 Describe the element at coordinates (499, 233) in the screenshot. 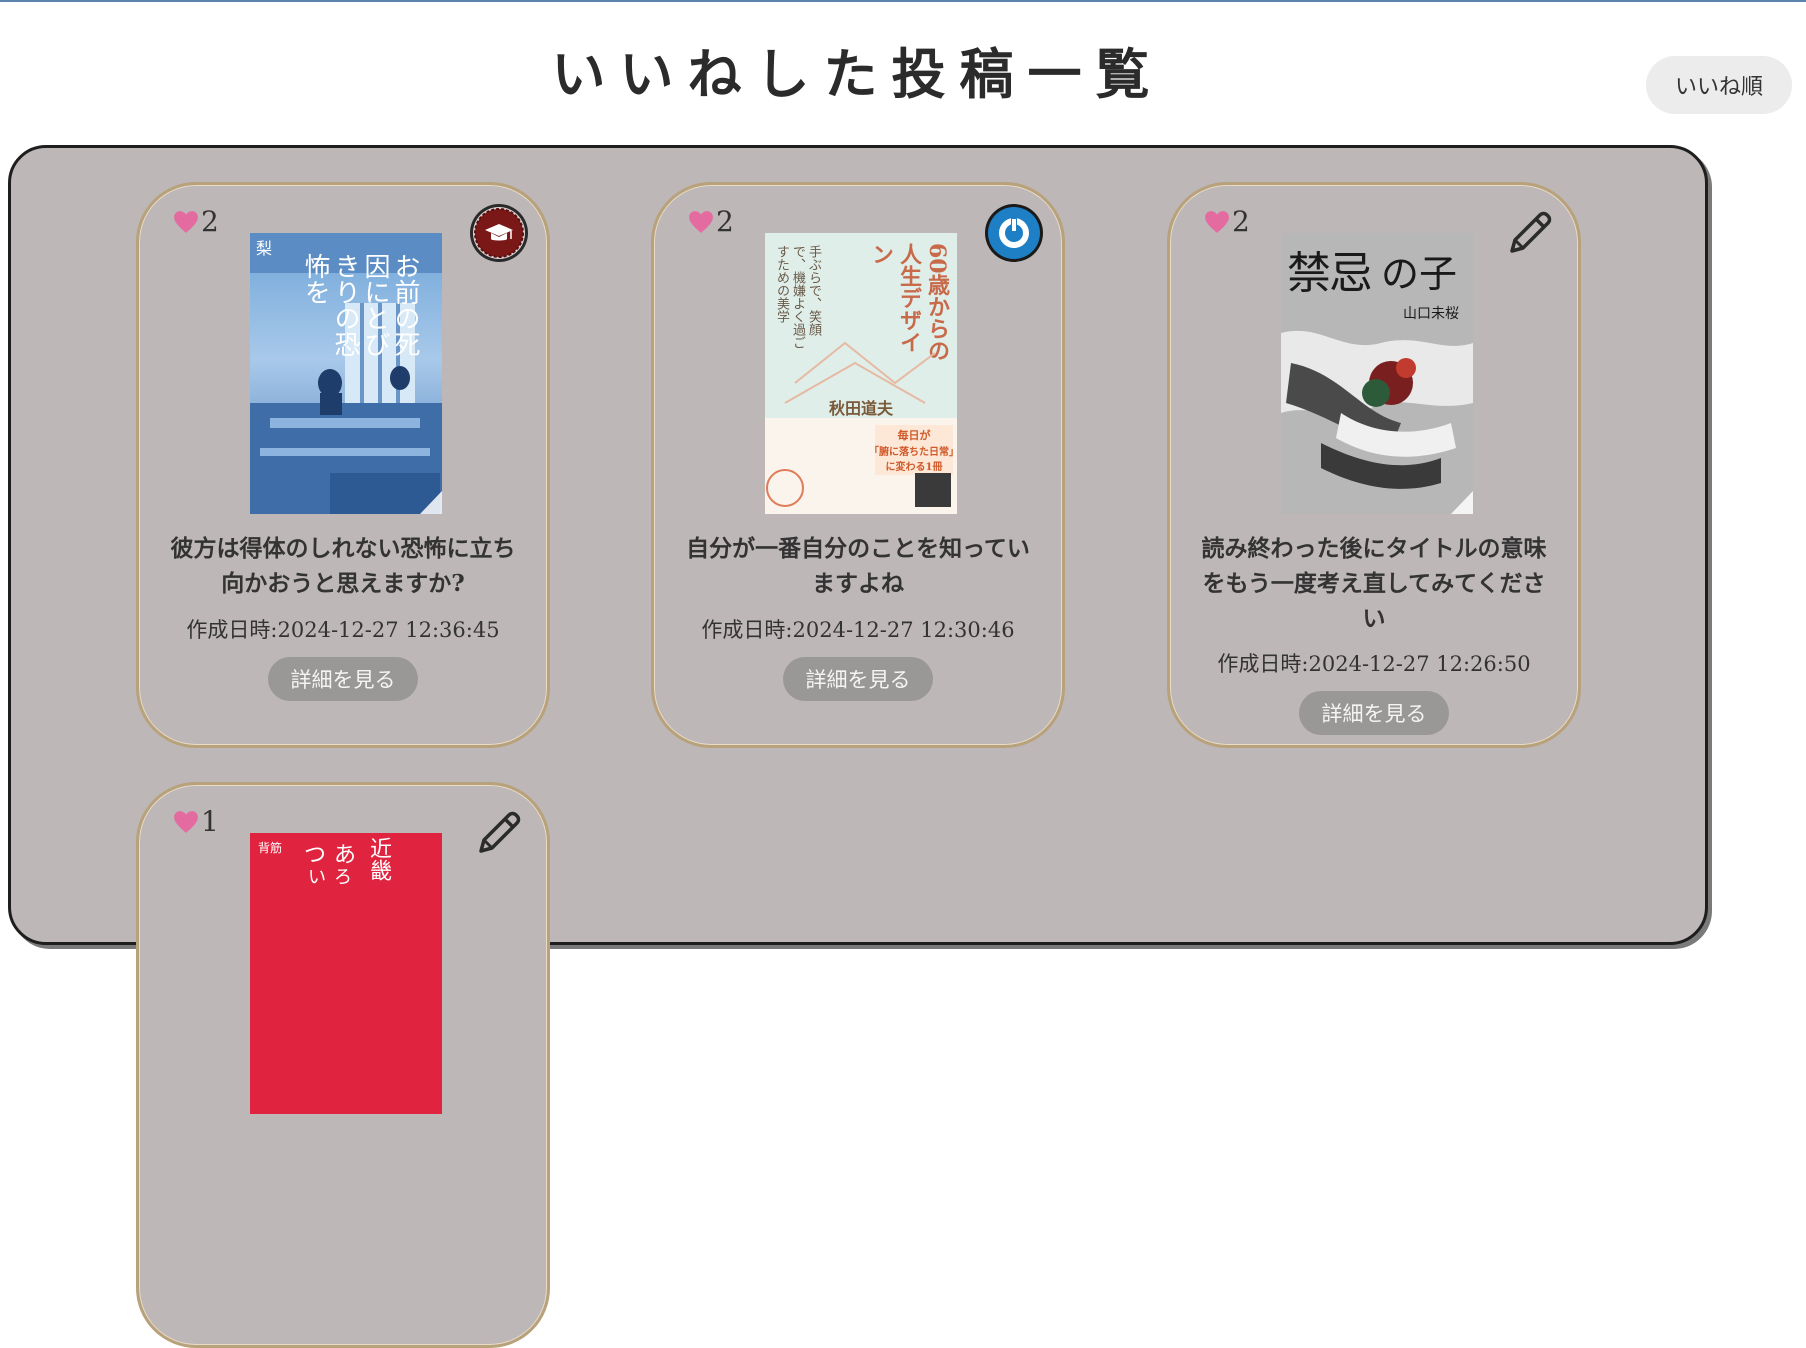

I see `graduation-cap-badge-icon` at that location.